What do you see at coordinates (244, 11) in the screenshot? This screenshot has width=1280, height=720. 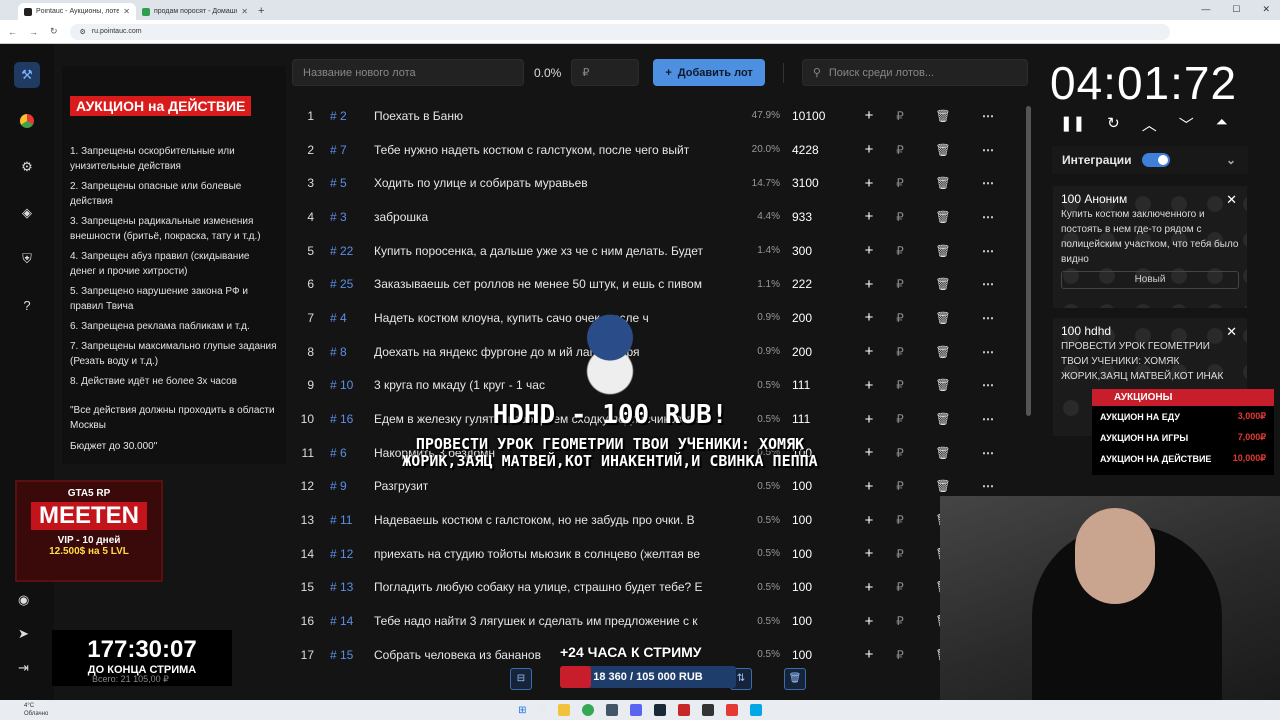 I see `close-icon: ✕` at bounding box center [244, 11].